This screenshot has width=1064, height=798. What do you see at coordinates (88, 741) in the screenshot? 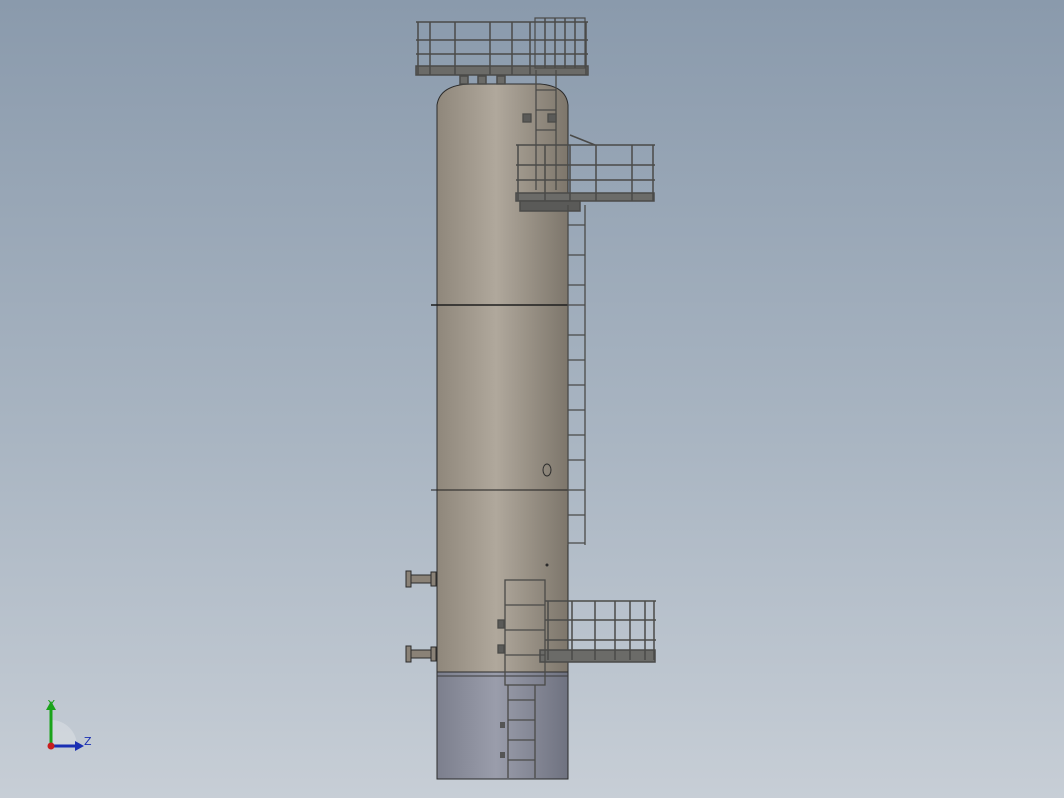
I see `z-axis-label: Z` at bounding box center [88, 741].